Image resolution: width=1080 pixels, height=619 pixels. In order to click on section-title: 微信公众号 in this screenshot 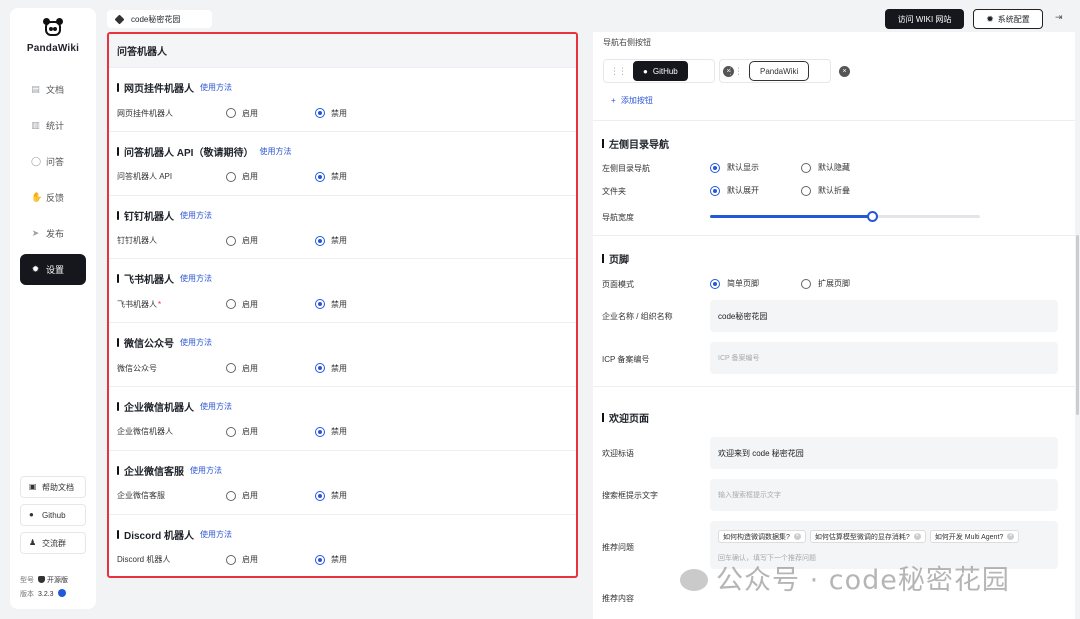, I will do `click(149, 345)`.